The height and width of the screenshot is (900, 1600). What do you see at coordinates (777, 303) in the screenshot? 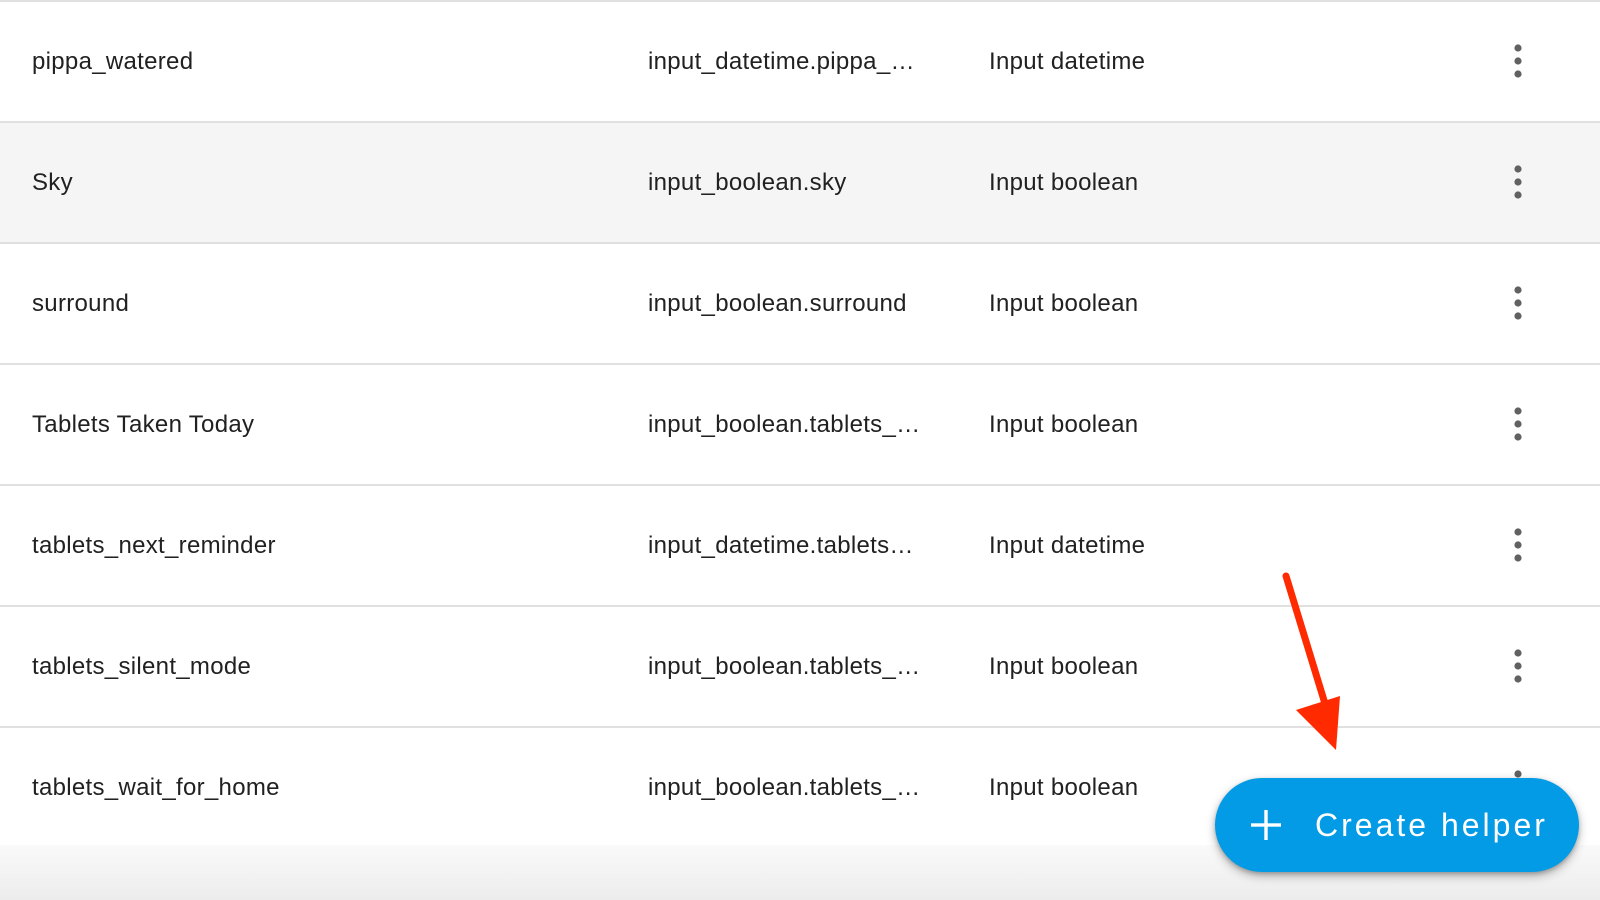
I see `helper-entity-id: input_boolean.surround` at bounding box center [777, 303].